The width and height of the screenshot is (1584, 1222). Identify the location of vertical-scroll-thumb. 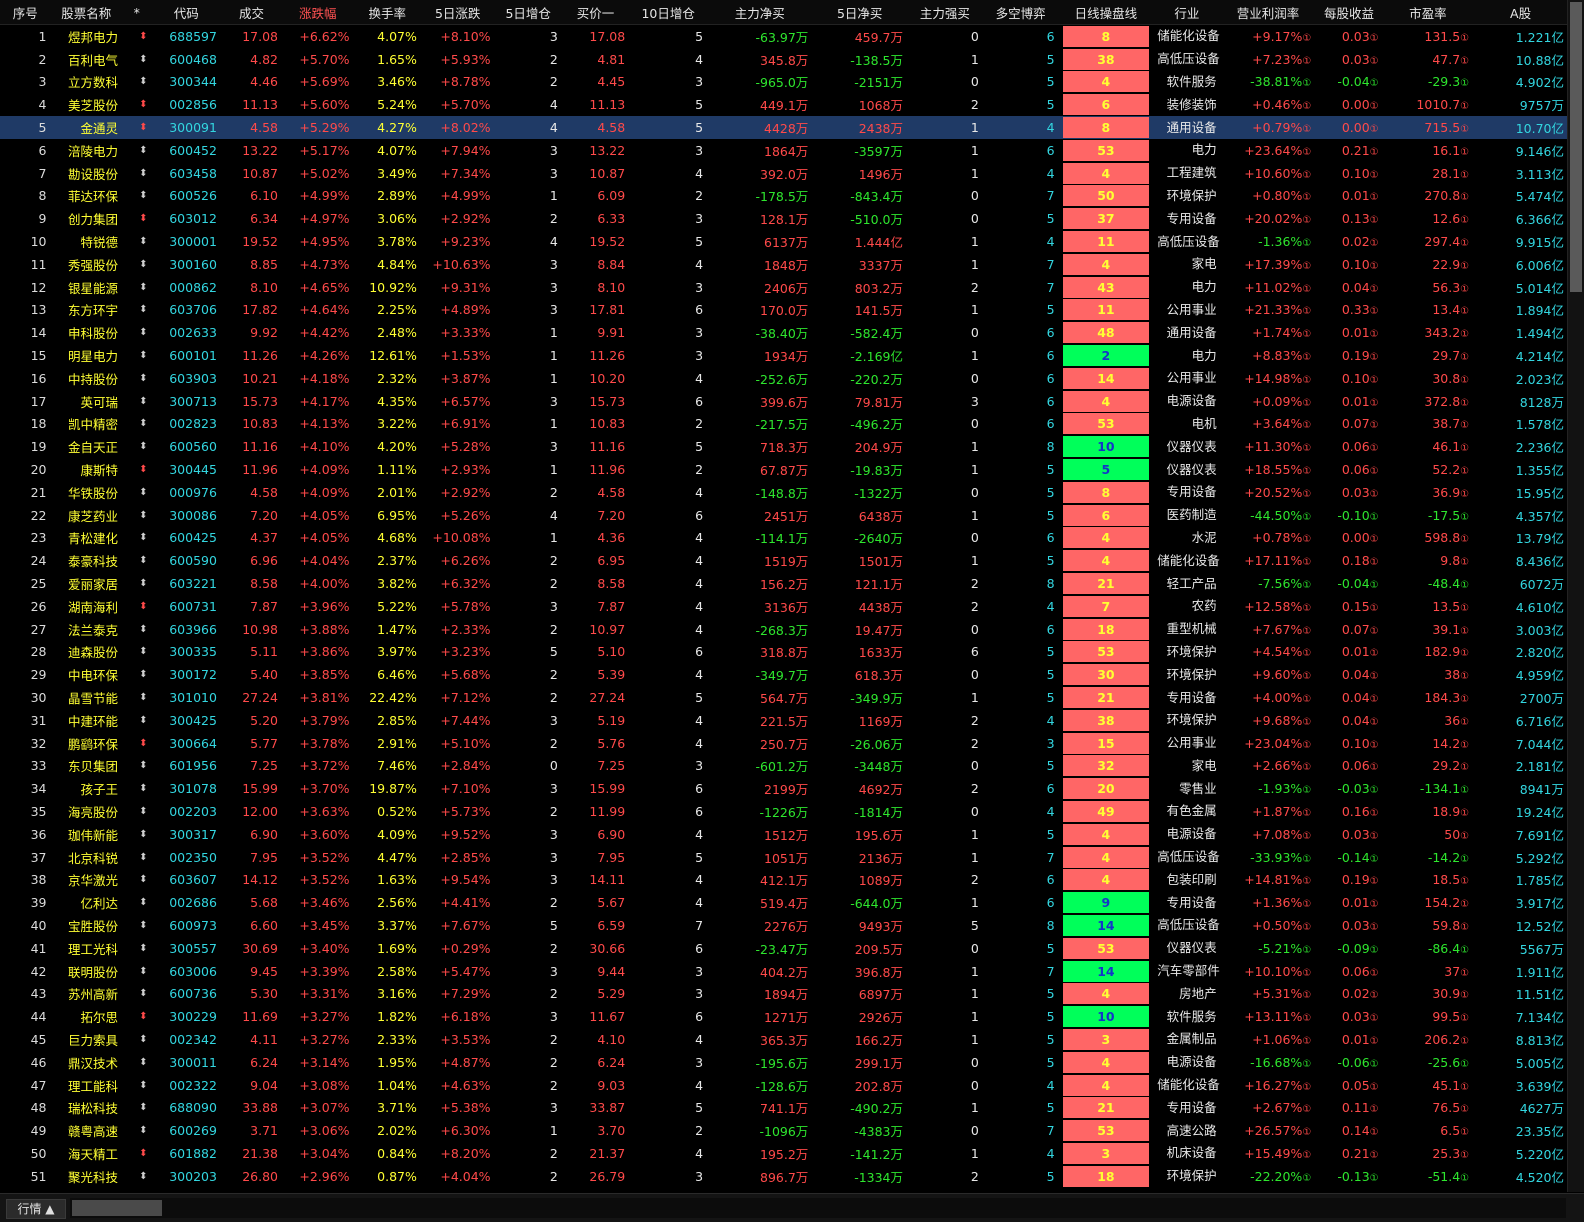
(1576, 147).